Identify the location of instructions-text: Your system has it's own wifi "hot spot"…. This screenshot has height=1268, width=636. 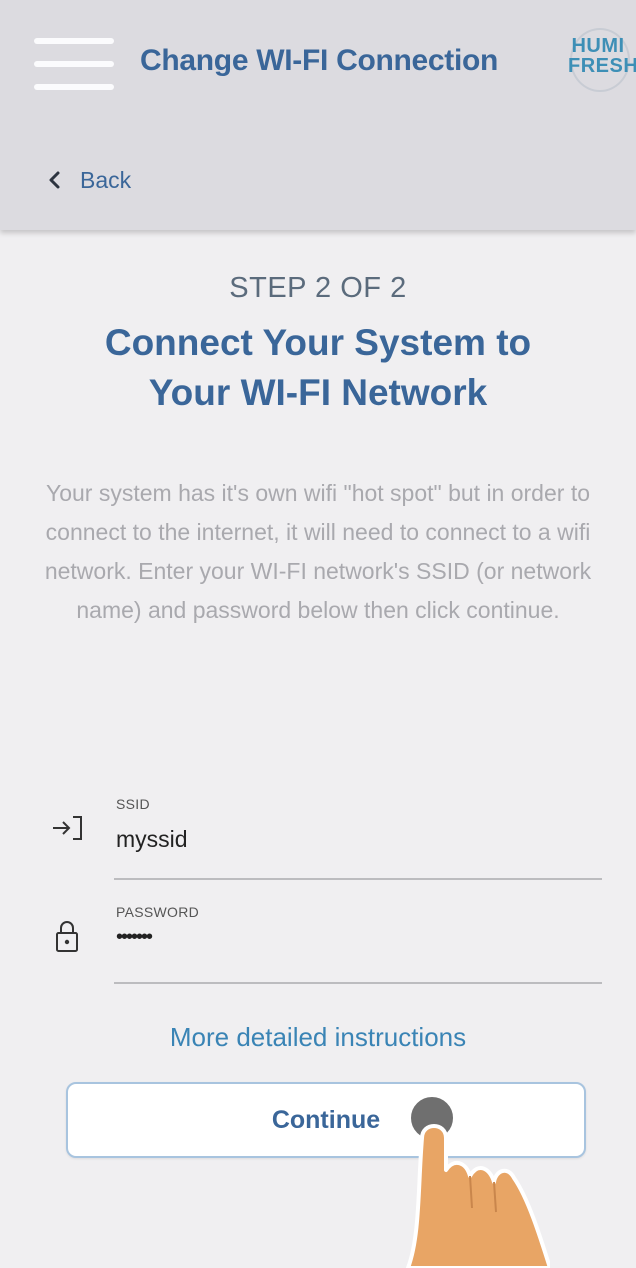
(318, 551).